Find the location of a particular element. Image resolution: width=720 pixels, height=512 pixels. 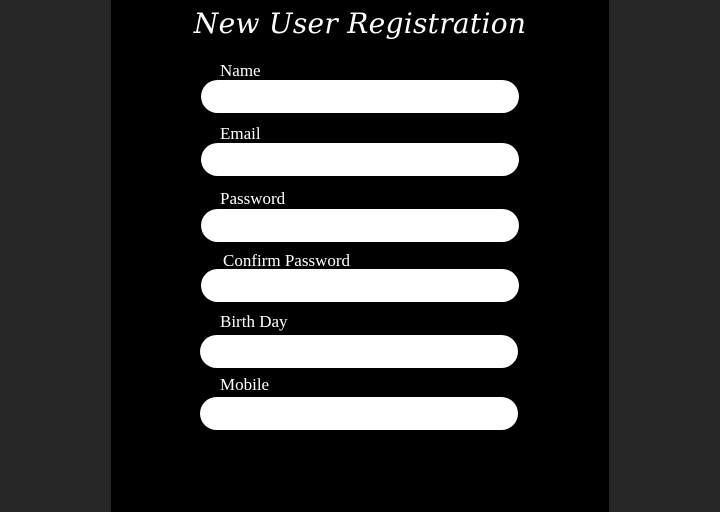

name-label: Name is located at coordinates (240, 70).